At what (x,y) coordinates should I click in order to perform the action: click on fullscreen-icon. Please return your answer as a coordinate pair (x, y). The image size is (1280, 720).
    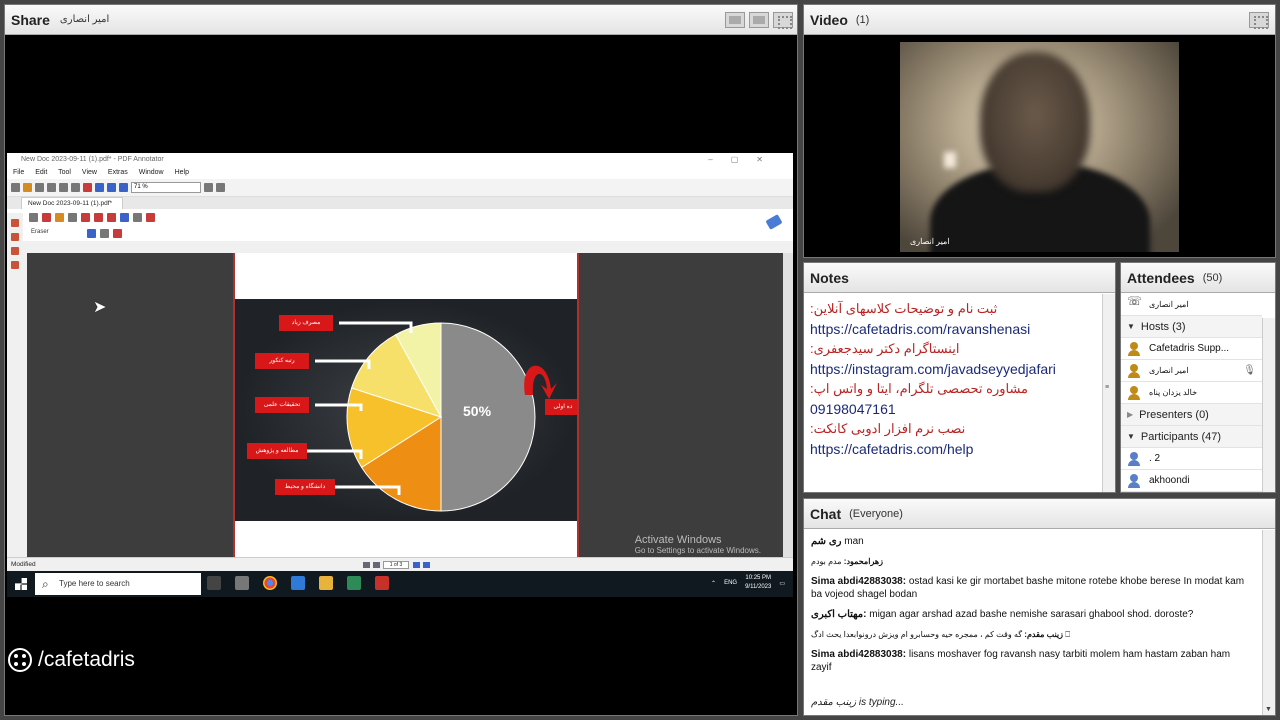
    Looking at the image, I should click on (783, 20).